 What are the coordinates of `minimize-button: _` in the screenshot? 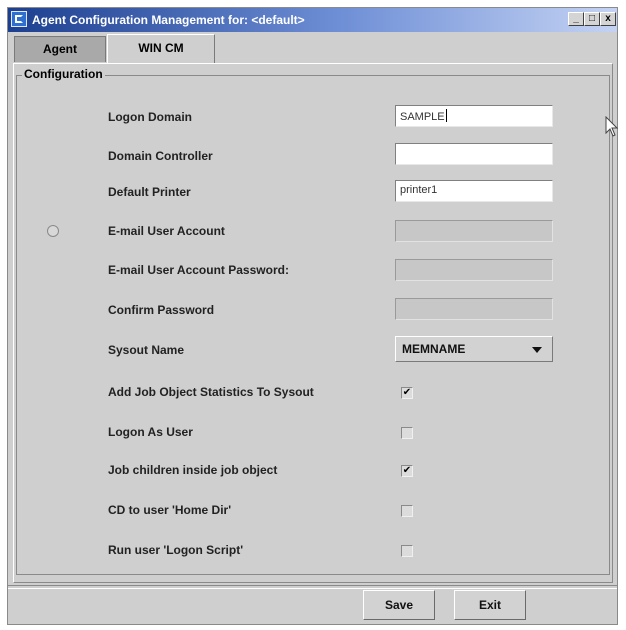 It's located at (576, 19).